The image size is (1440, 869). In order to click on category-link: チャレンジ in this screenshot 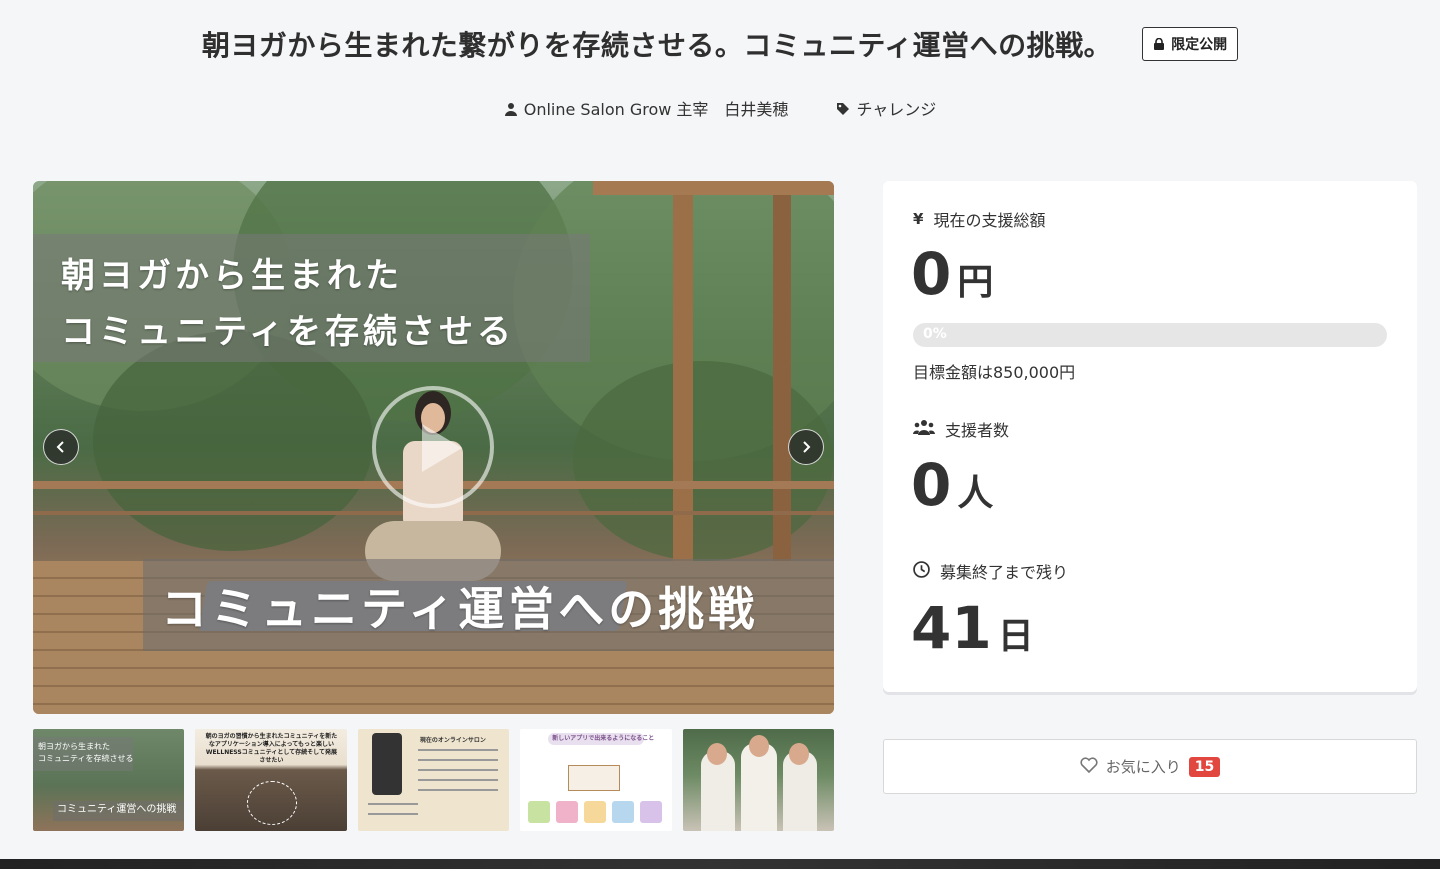, I will do `click(886, 108)`.